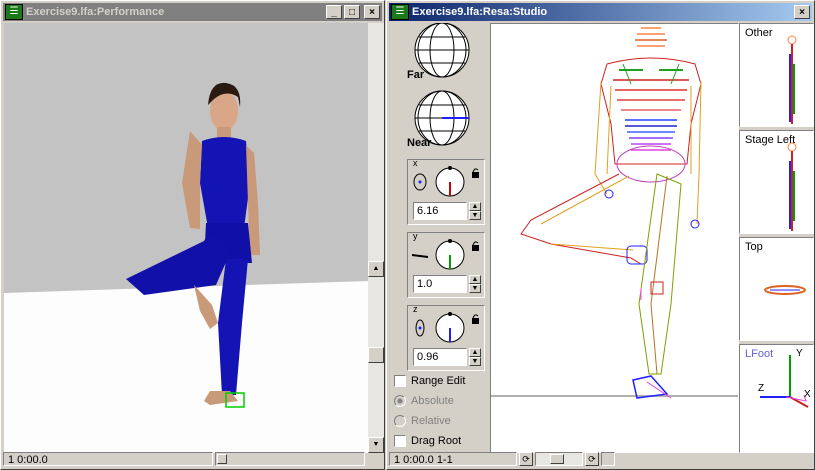  I want to click on z-value-input: 0.96, so click(440, 357).